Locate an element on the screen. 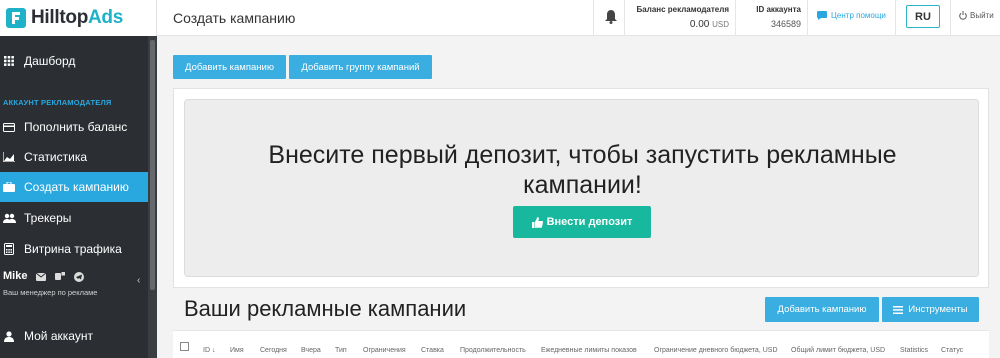  account-id: 346589 is located at coordinates (785, 24).